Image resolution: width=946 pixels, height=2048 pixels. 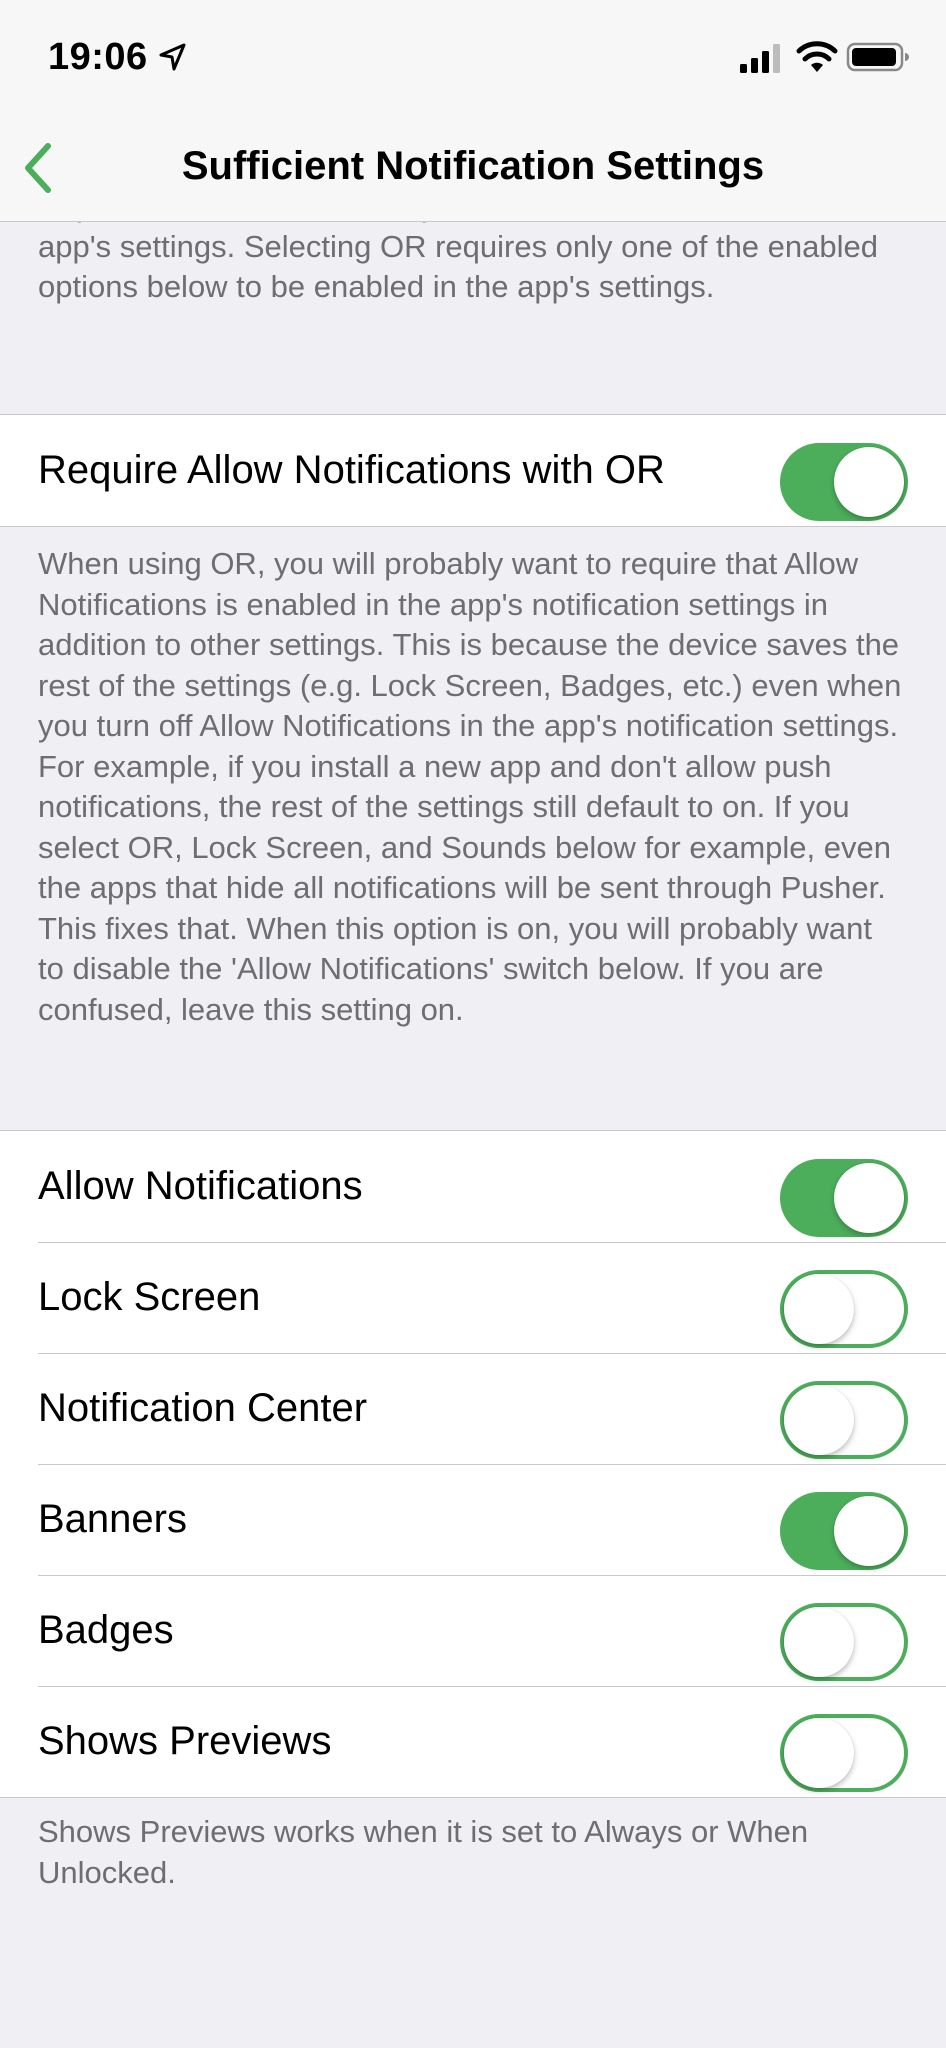 I want to click on require-allow-group: Require Allow Notifications with OR, so click(x=473, y=470).